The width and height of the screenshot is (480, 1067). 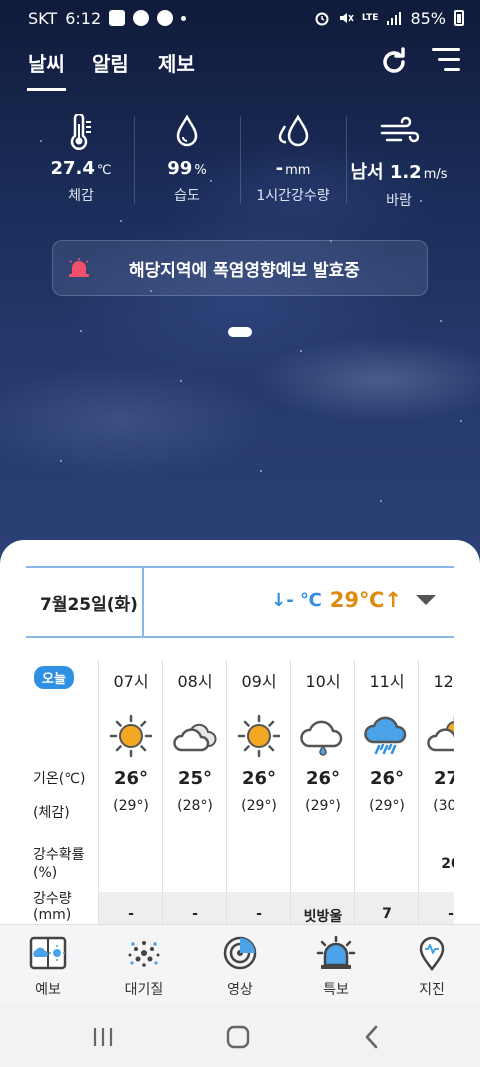 I want to click on hour-label: 10시, so click(x=323, y=681).